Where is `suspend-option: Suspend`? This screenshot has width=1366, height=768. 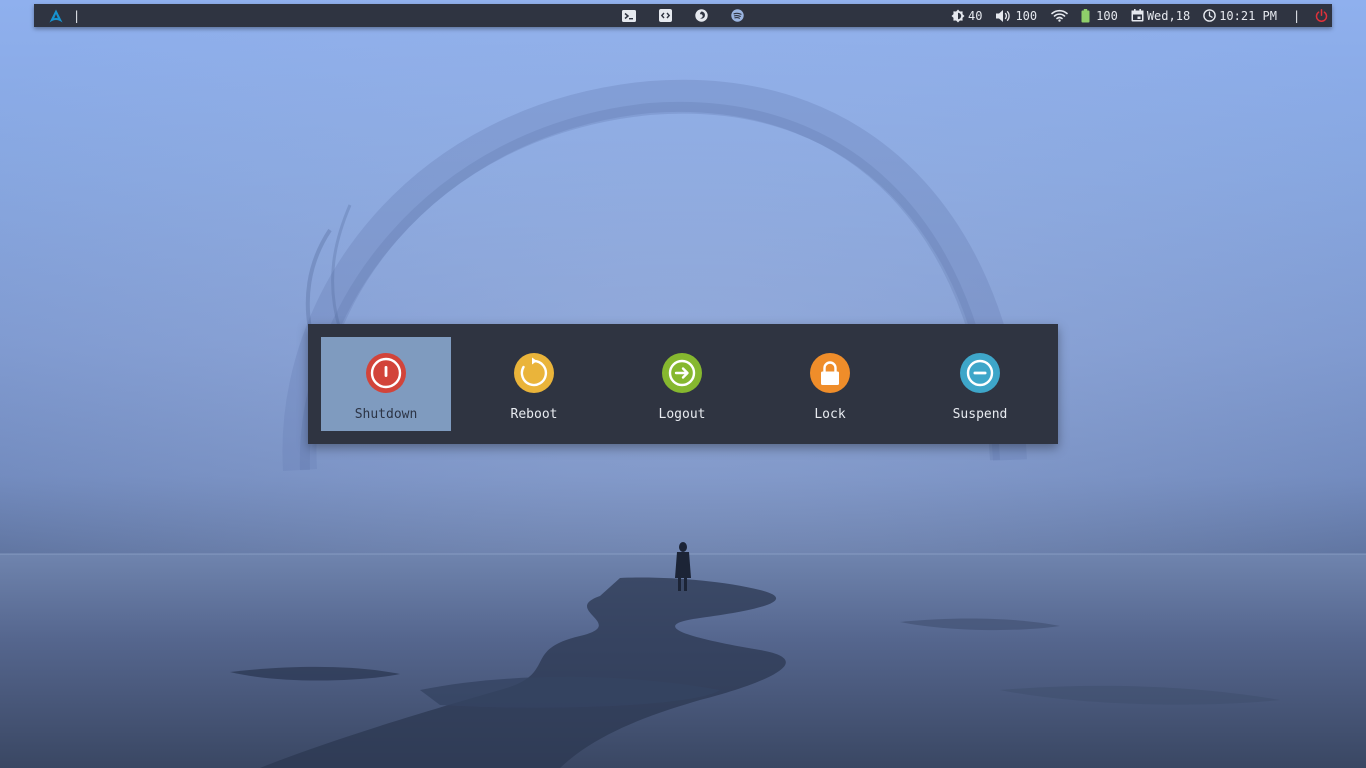 suspend-option: Suspend is located at coordinates (980, 384).